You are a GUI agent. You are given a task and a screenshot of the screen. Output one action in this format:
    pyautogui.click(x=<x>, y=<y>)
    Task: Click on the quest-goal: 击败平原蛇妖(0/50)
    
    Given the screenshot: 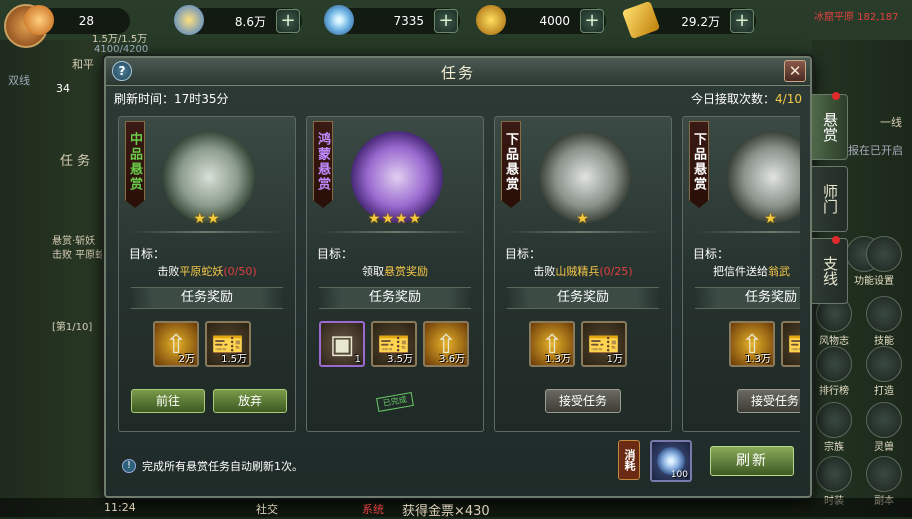 What is the action you would take?
    pyautogui.click(x=207, y=271)
    